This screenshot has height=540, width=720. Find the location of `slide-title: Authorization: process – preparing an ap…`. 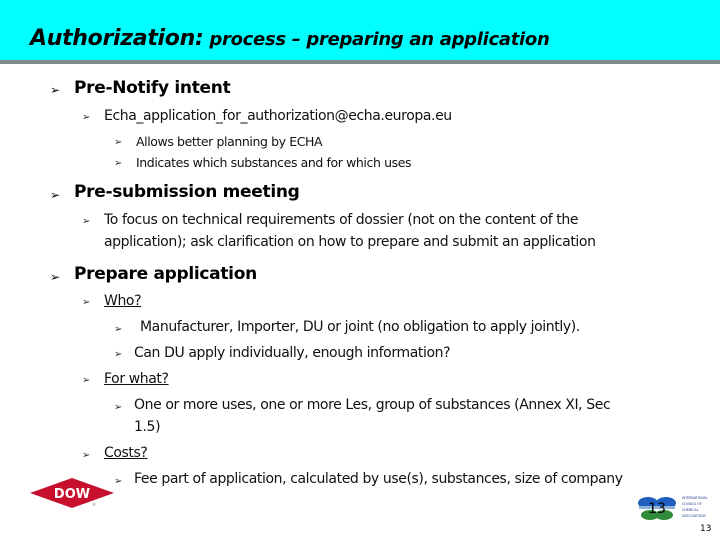

slide-title: Authorization: process – preparing an ap… is located at coordinates (290, 38).